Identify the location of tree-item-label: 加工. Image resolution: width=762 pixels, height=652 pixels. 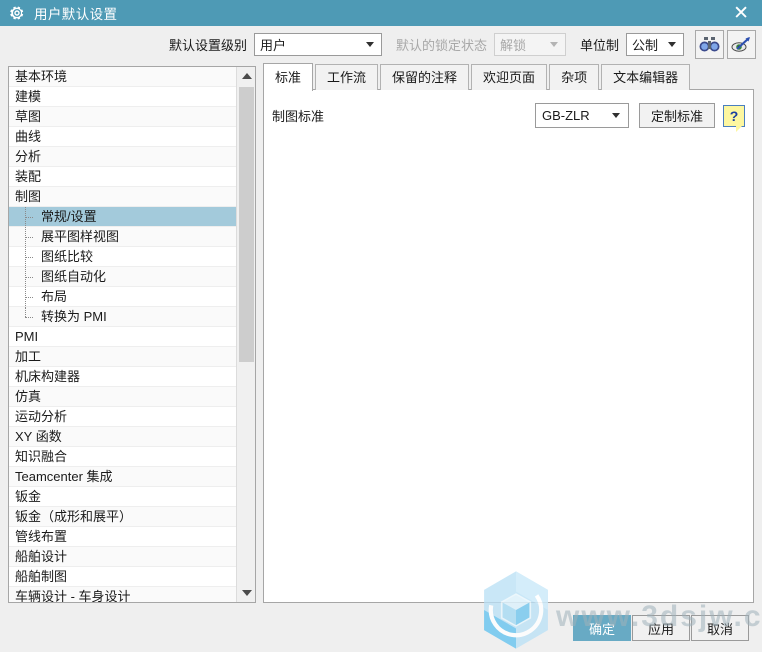
(28, 356).